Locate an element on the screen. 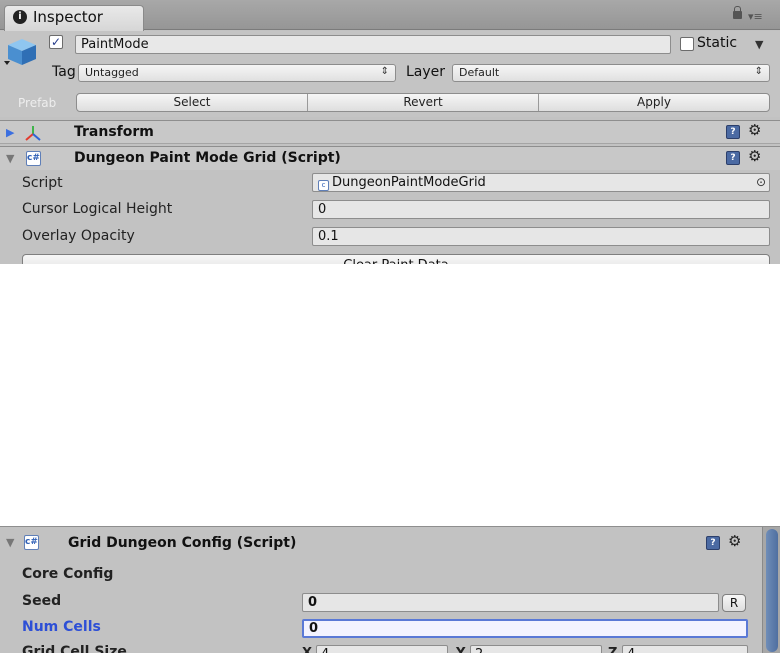 The width and height of the screenshot is (780, 653). core-config-section-label: Core Config is located at coordinates (68, 574).